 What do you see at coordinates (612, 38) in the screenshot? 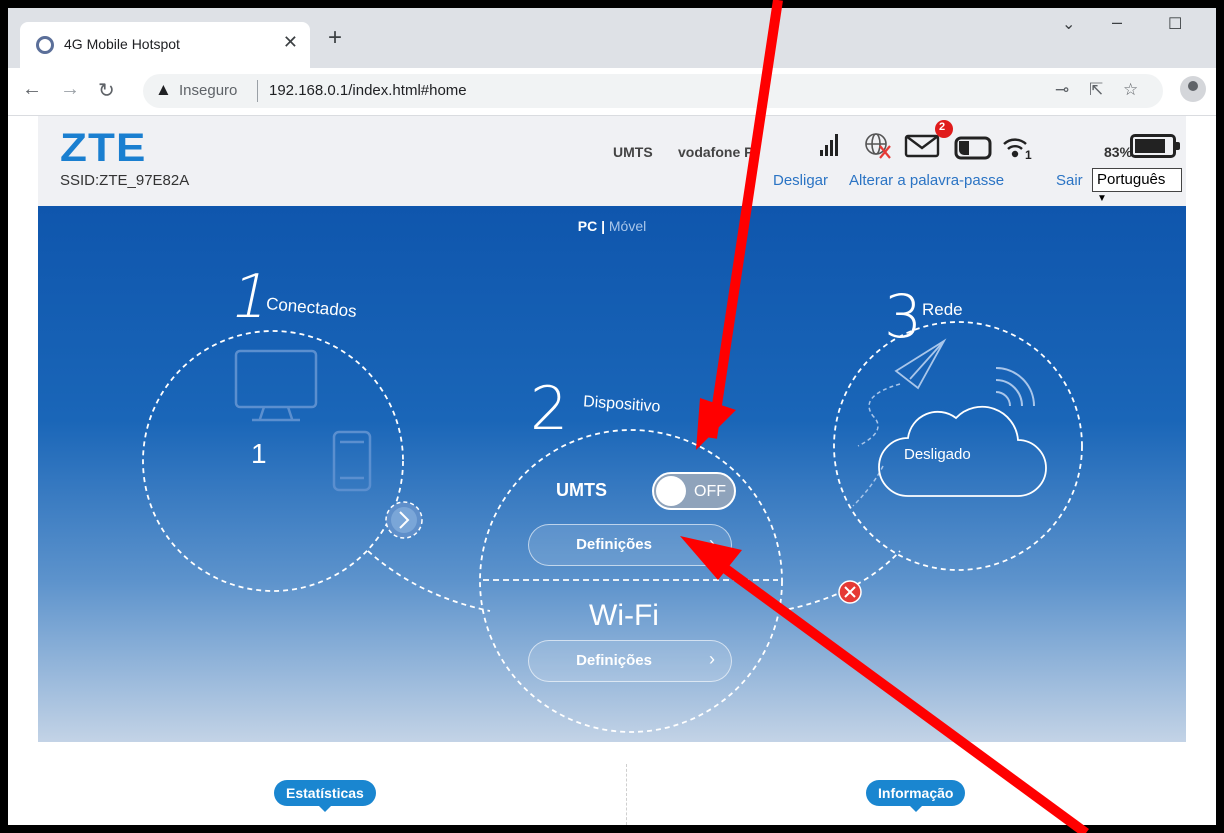
I see `tab-strip: 4G Mobile Hotspot ✕ + ⌄ – ☐` at bounding box center [612, 38].